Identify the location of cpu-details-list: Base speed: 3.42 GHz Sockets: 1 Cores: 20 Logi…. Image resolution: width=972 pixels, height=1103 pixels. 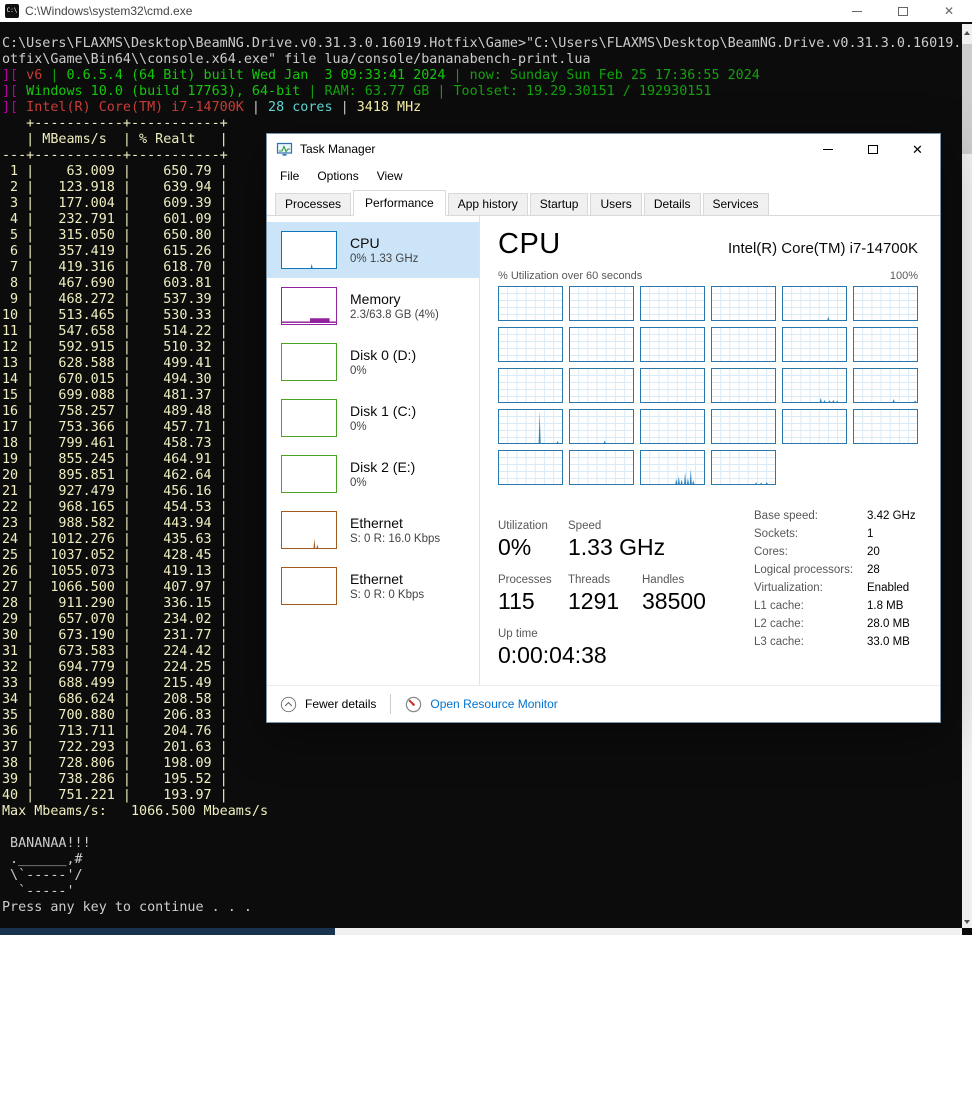
(835, 588).